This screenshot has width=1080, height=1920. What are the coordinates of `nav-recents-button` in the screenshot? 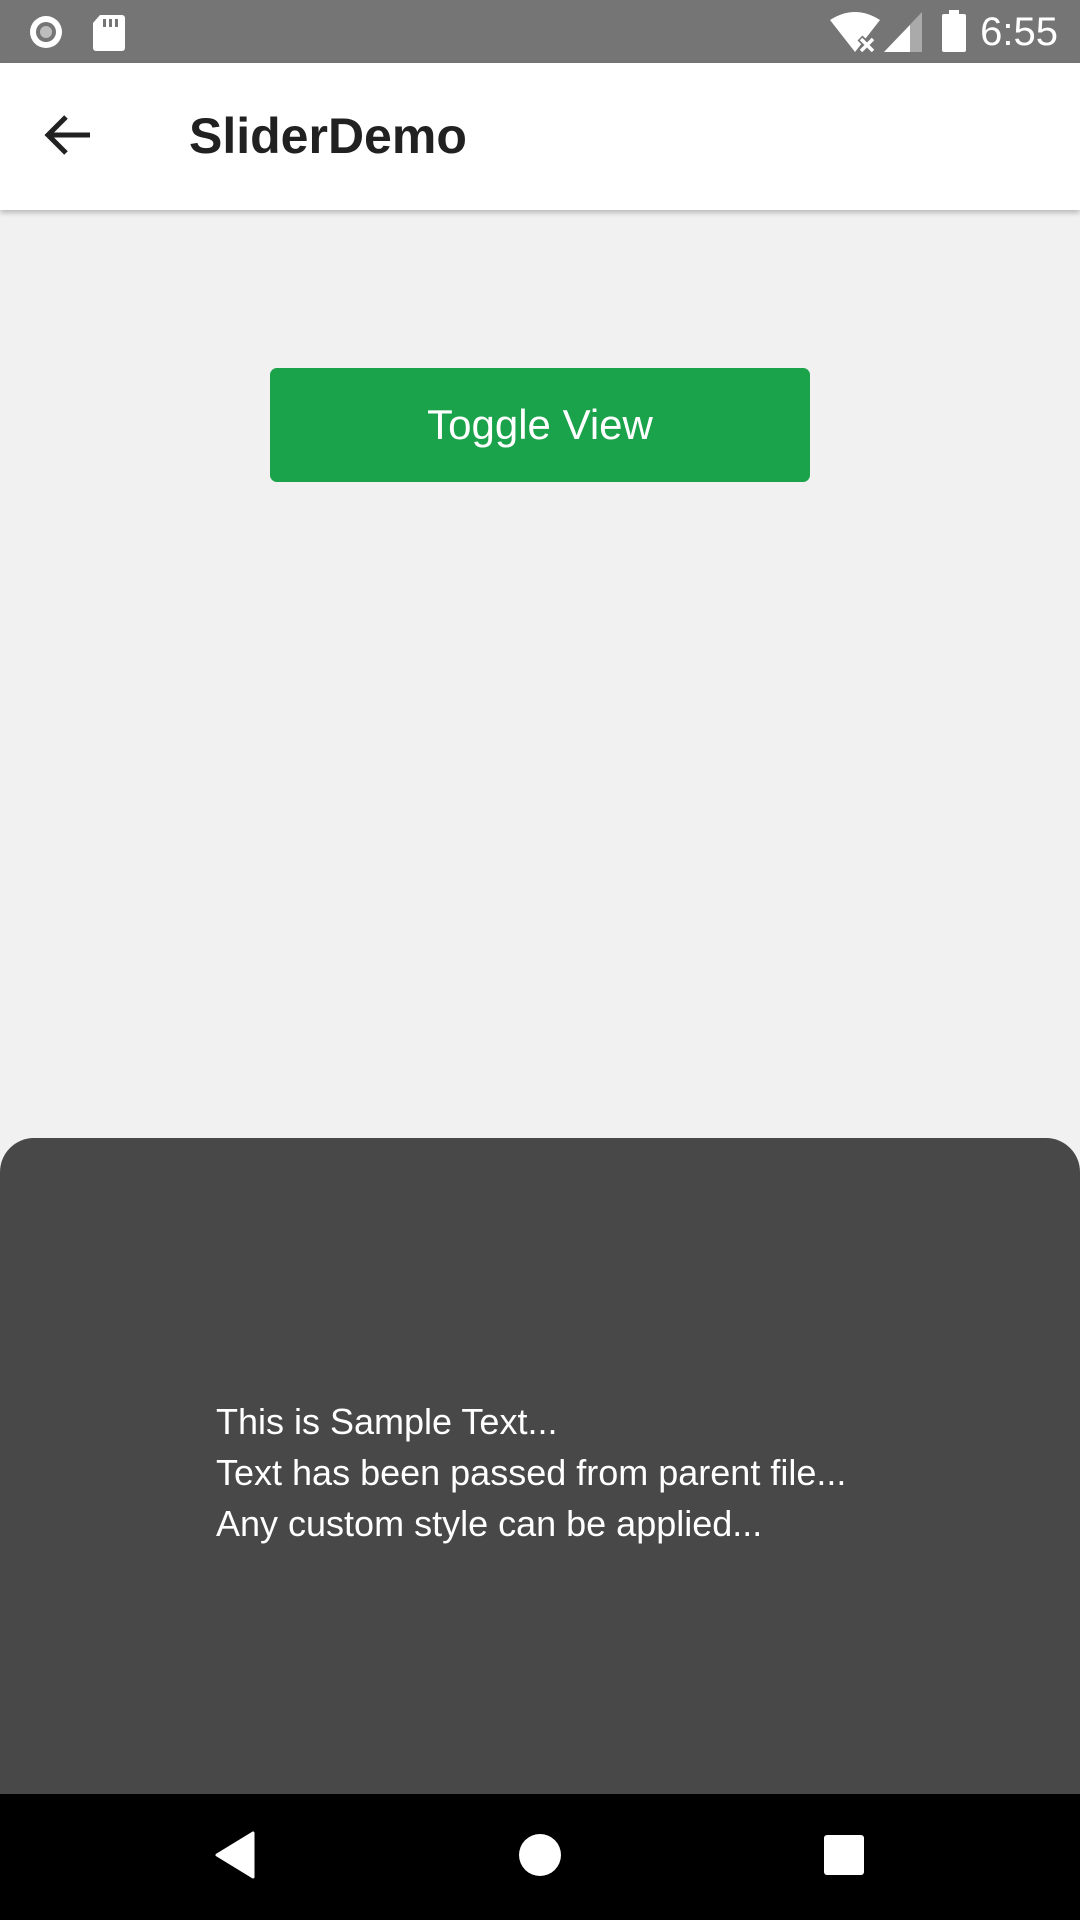 It's located at (844, 1857).